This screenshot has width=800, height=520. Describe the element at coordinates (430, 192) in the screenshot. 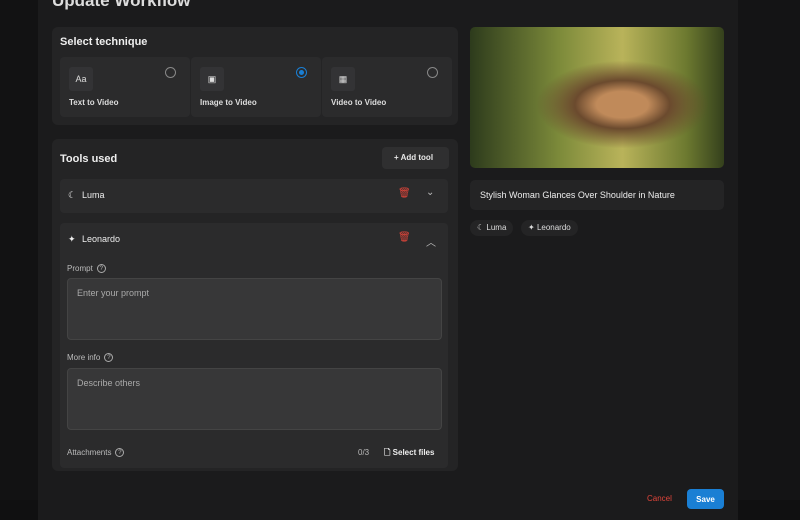

I see `chevron-down-icon: ⌄` at that location.